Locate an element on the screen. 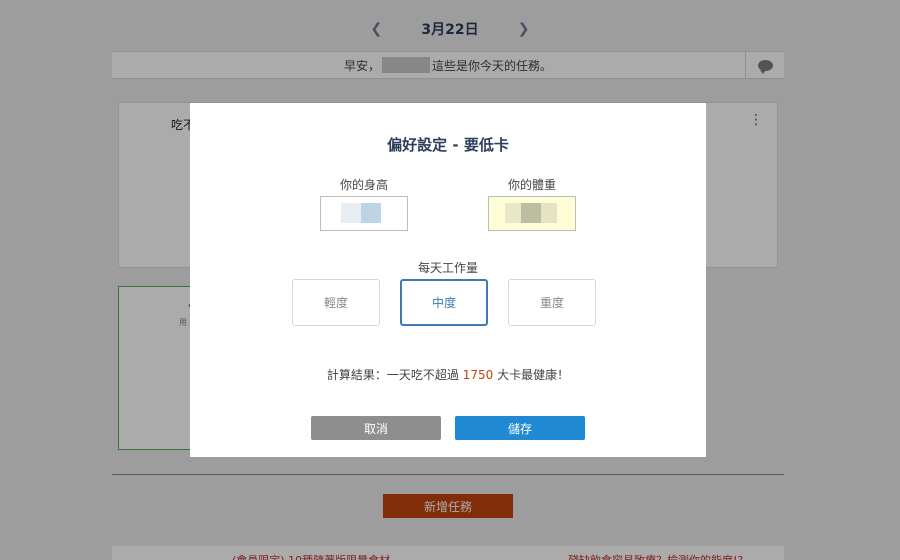  activity-option-medium: 中度 is located at coordinates (444, 302).